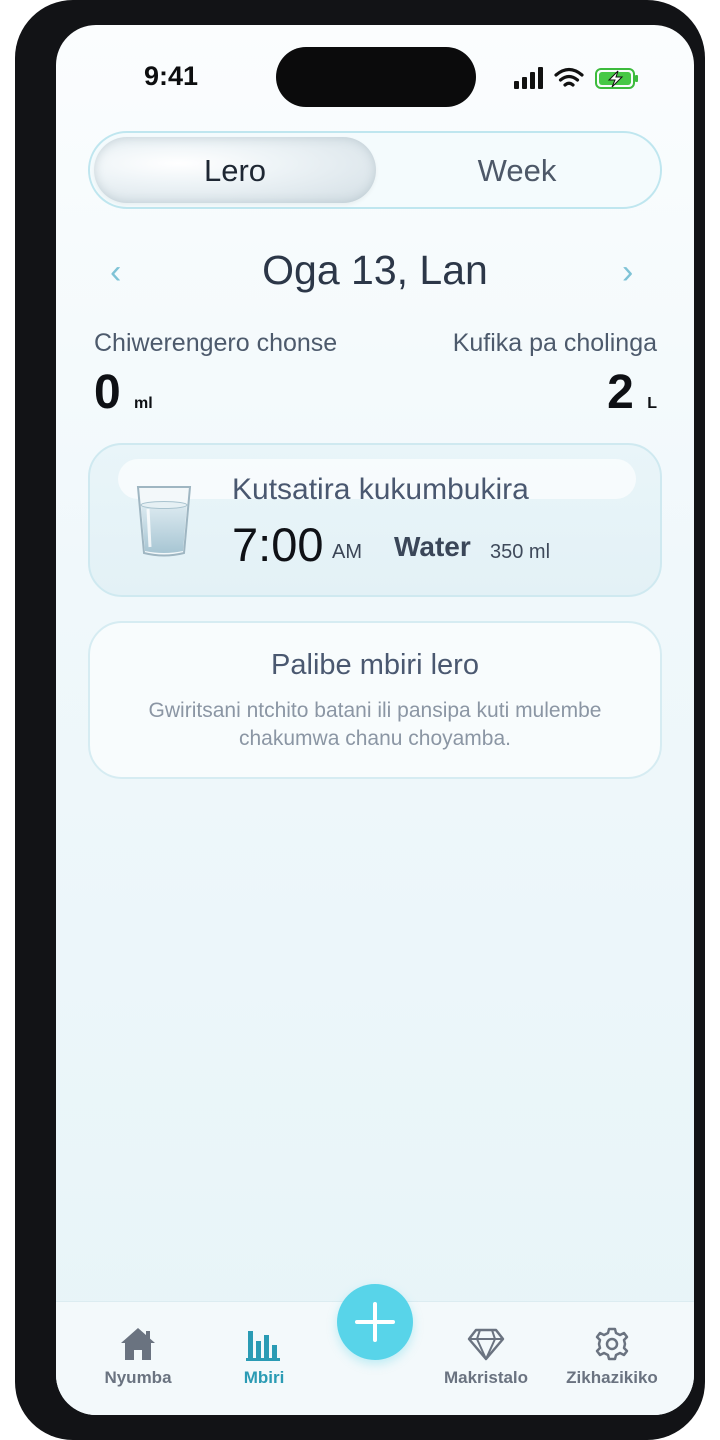  Describe the element at coordinates (123, 392) in the screenshot. I see `total-value: 0 ml` at that location.